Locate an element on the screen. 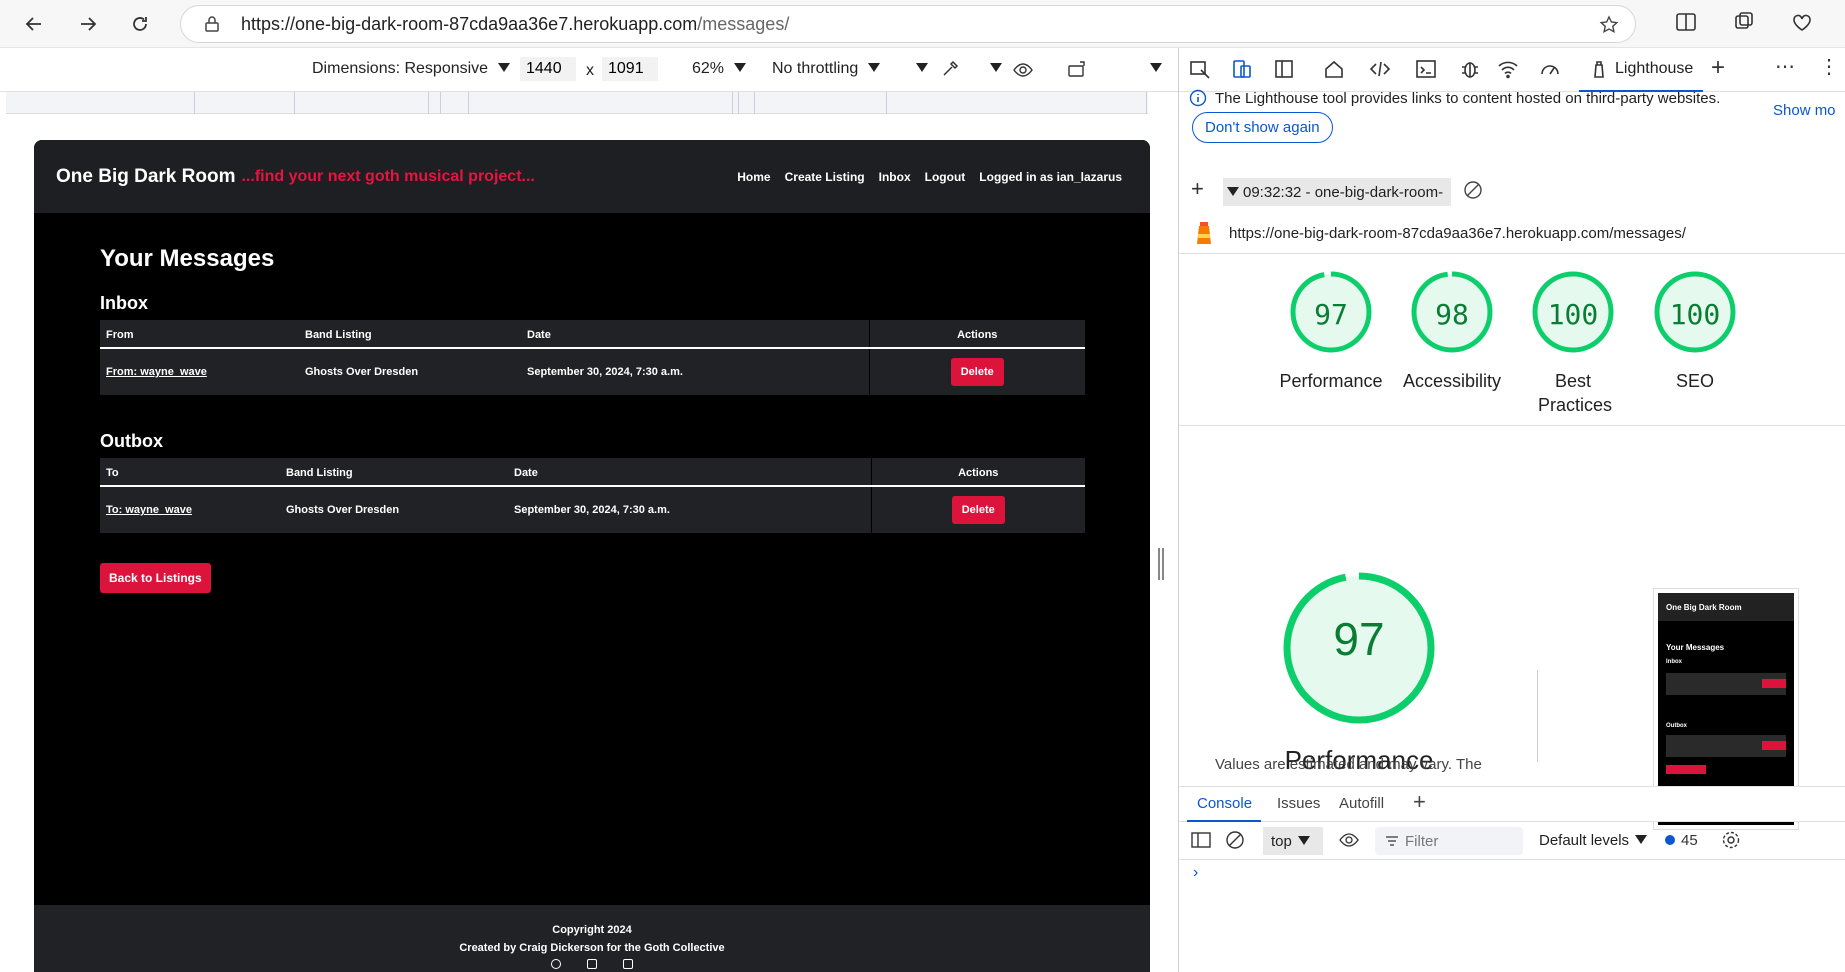 Image resolution: width=1845 pixels, height=972 pixels. zoom-dropdown: 62% is located at coordinates (719, 69).